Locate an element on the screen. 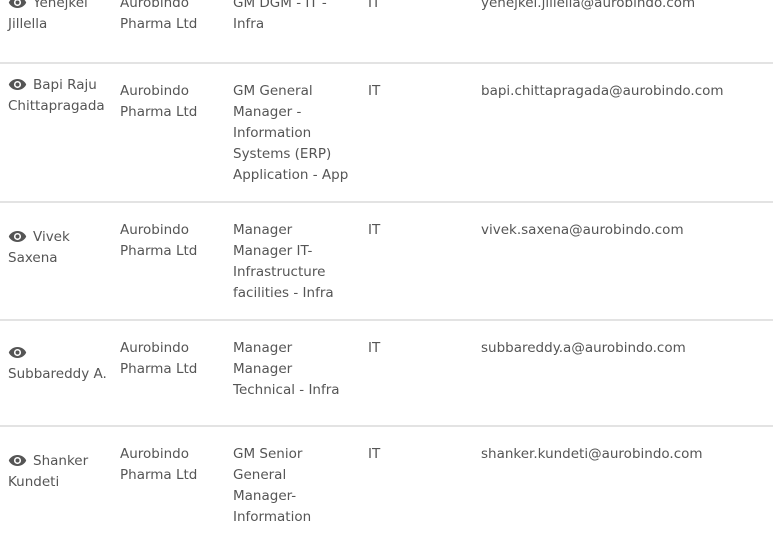  email-link: subbareddy.a@aurobindo.com is located at coordinates (583, 348).